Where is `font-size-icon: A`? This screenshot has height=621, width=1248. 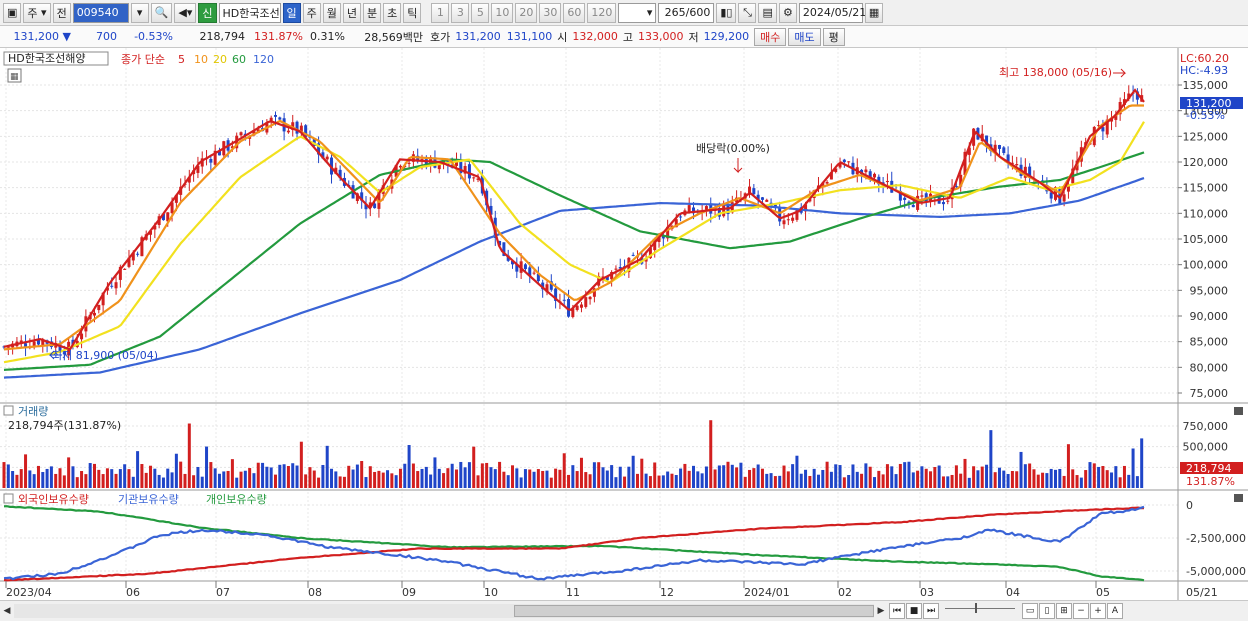 font-size-icon: A is located at coordinates (1115, 611).